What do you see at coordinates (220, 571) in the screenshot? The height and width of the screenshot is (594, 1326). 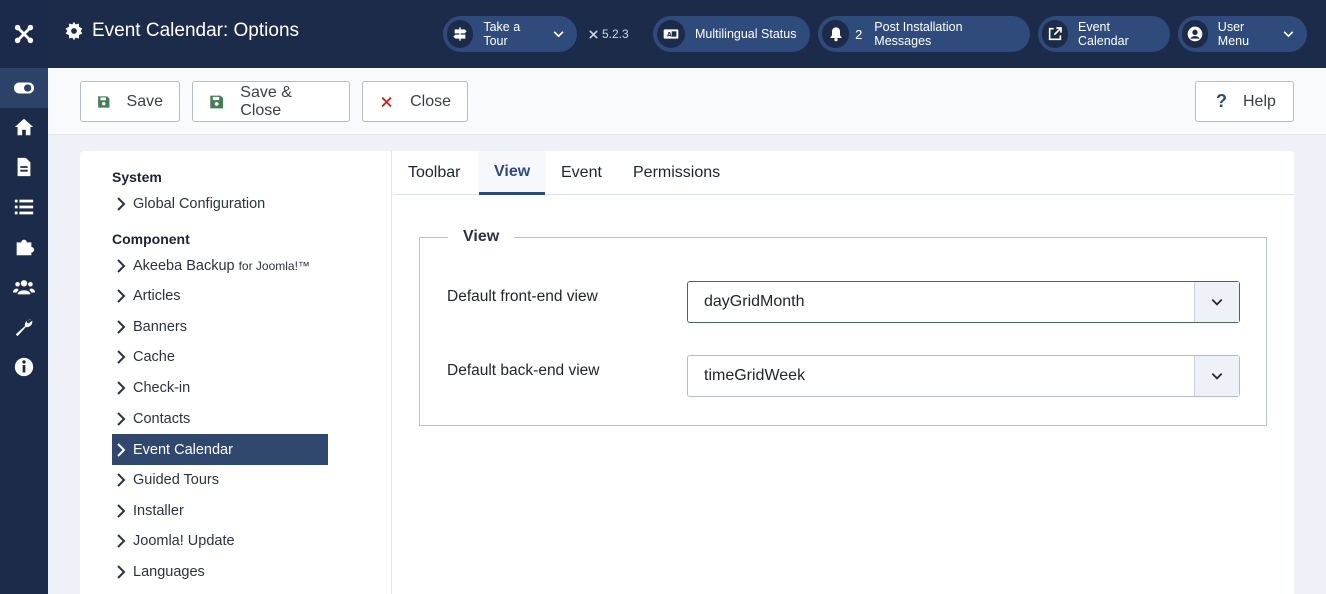 I see `nav-item-languages: Languages` at bounding box center [220, 571].